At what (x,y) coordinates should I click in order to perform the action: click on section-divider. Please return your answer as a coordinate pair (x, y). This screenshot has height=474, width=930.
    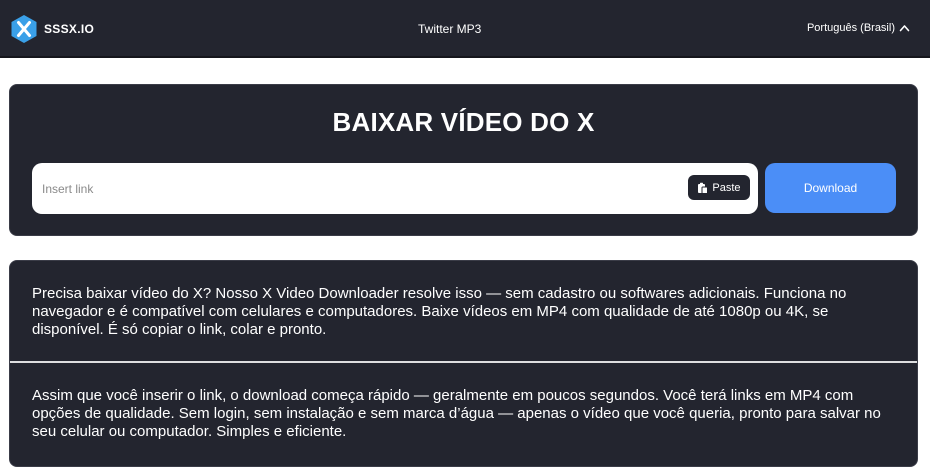
    Looking at the image, I should click on (463, 362).